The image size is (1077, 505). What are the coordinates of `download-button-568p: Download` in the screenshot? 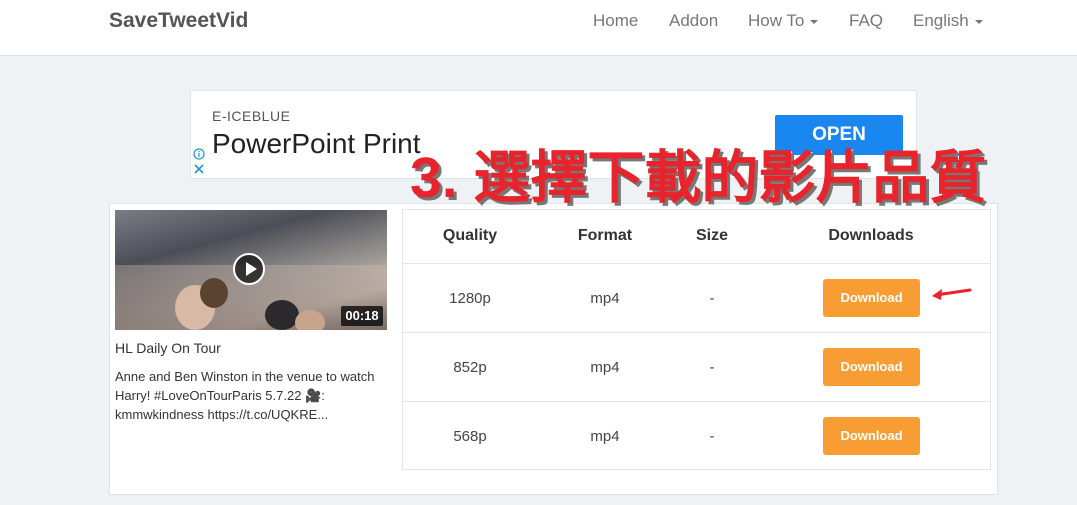 It's located at (871, 436).